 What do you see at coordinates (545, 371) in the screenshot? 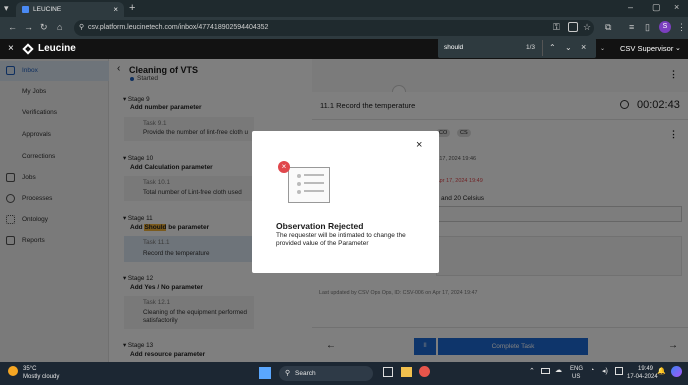
I see `battery-icon` at bounding box center [545, 371].